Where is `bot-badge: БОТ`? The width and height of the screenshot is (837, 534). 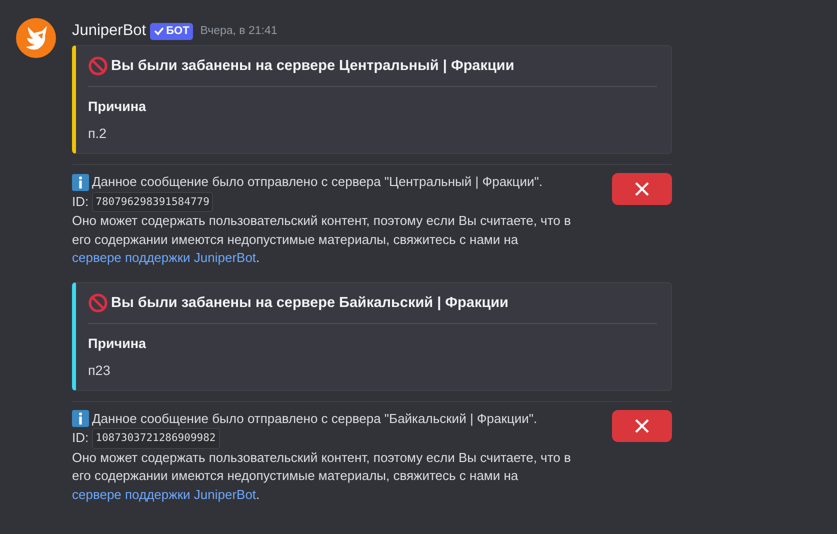
bot-badge: БОТ is located at coordinates (172, 31).